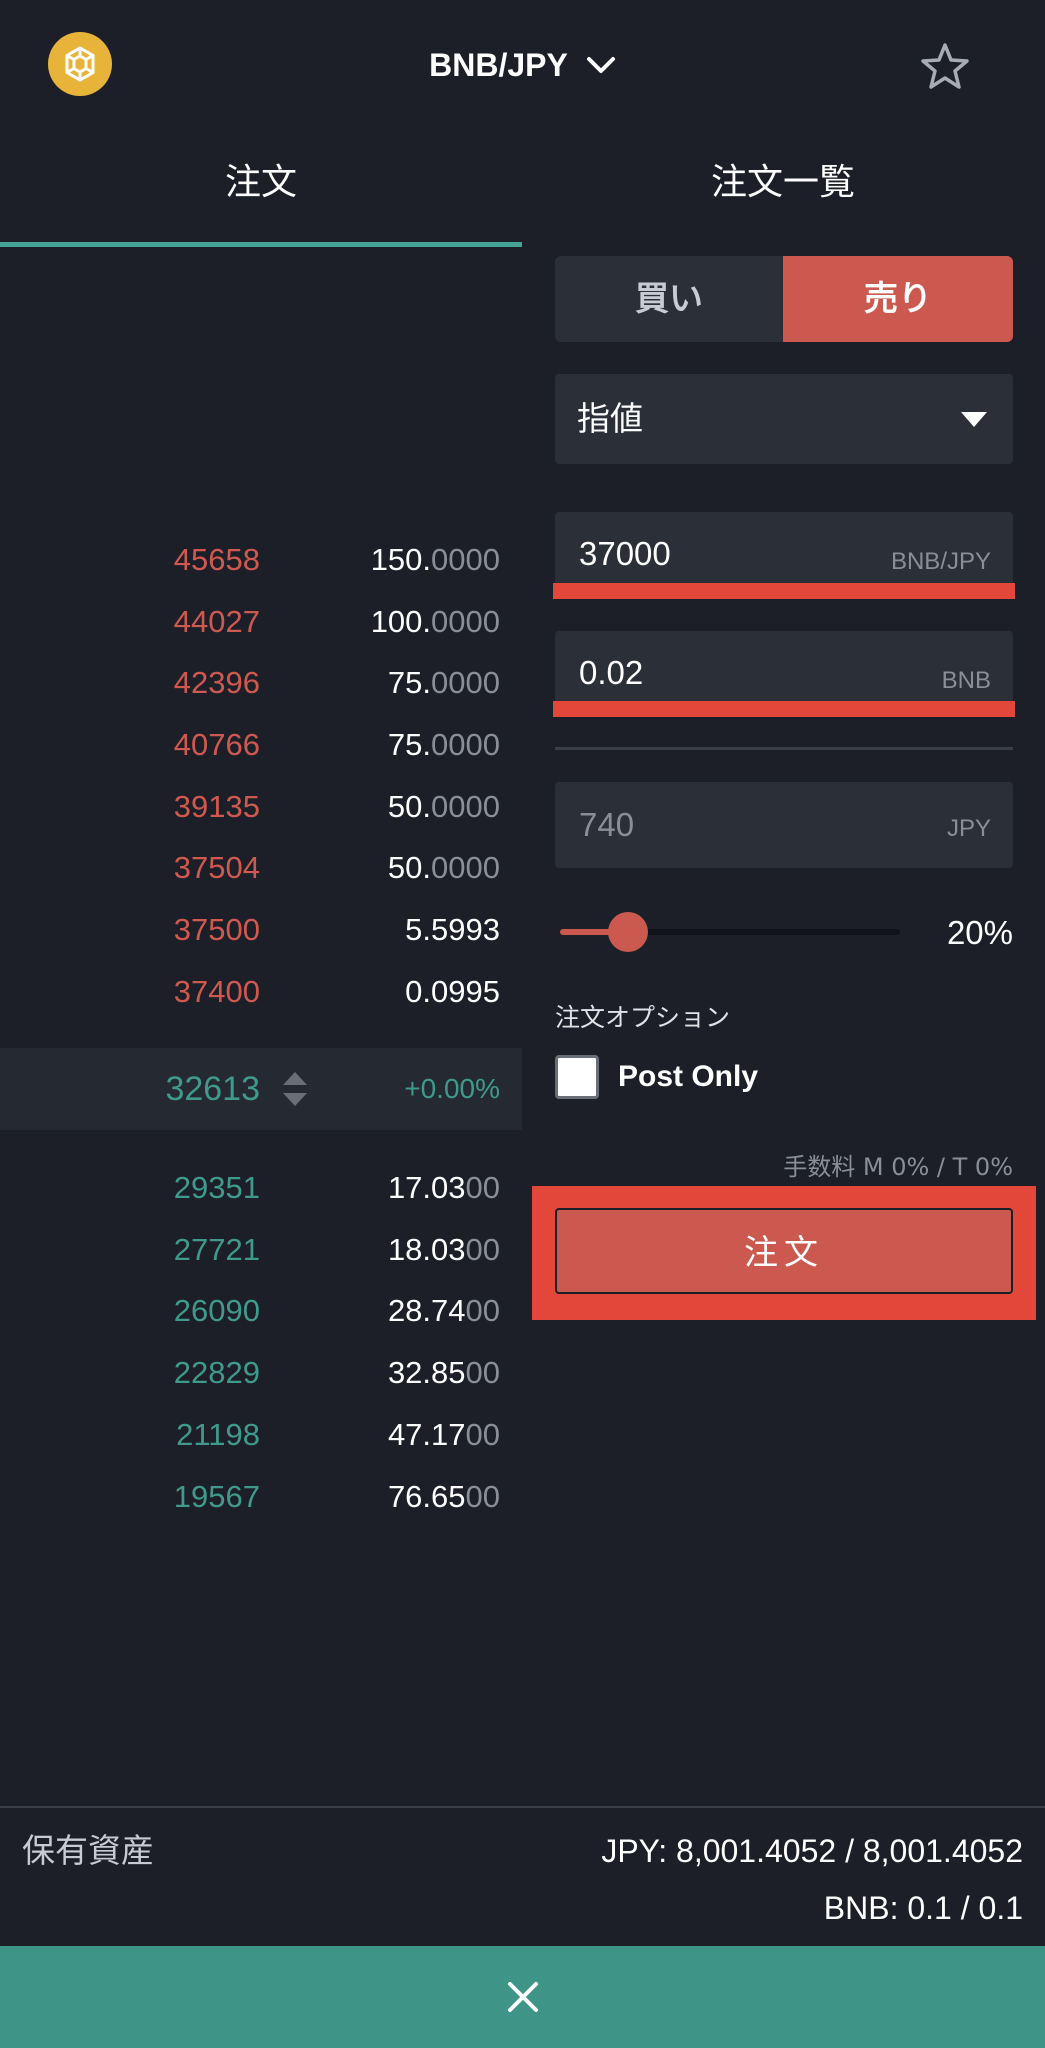  Describe the element at coordinates (261, 244) in the screenshot. I see `active-tab-indicator` at that location.